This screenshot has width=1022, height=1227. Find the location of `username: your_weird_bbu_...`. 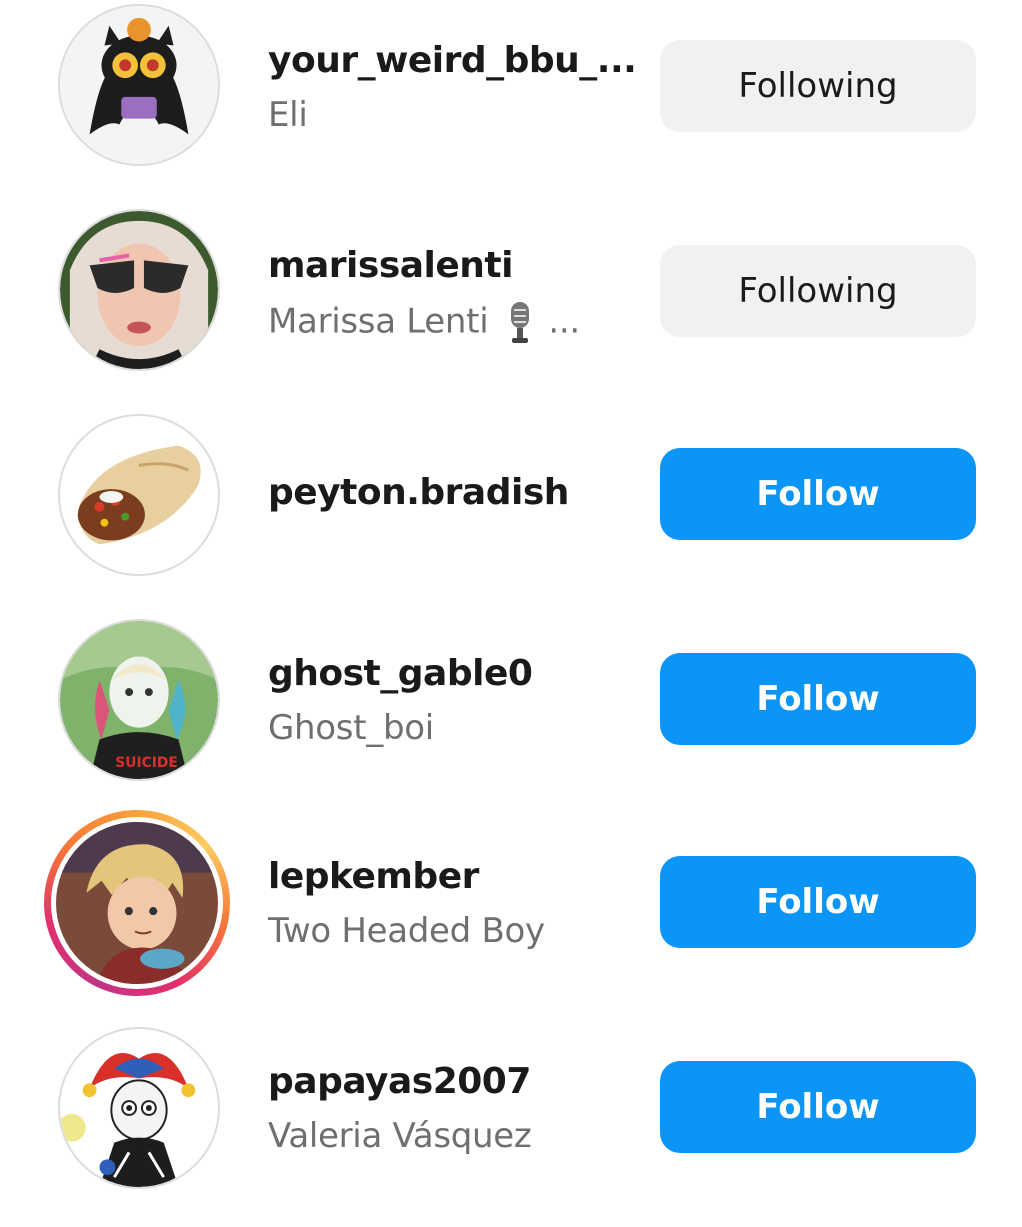

username: your_weird_bbu_... is located at coordinates (453, 60).